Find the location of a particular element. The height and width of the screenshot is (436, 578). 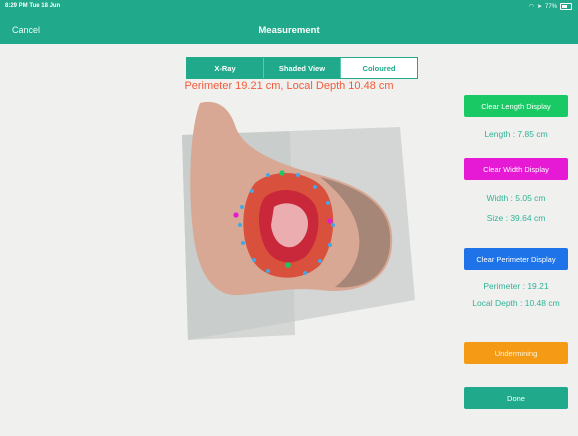

segment-shaded-view: Shaded View is located at coordinates (302, 68).